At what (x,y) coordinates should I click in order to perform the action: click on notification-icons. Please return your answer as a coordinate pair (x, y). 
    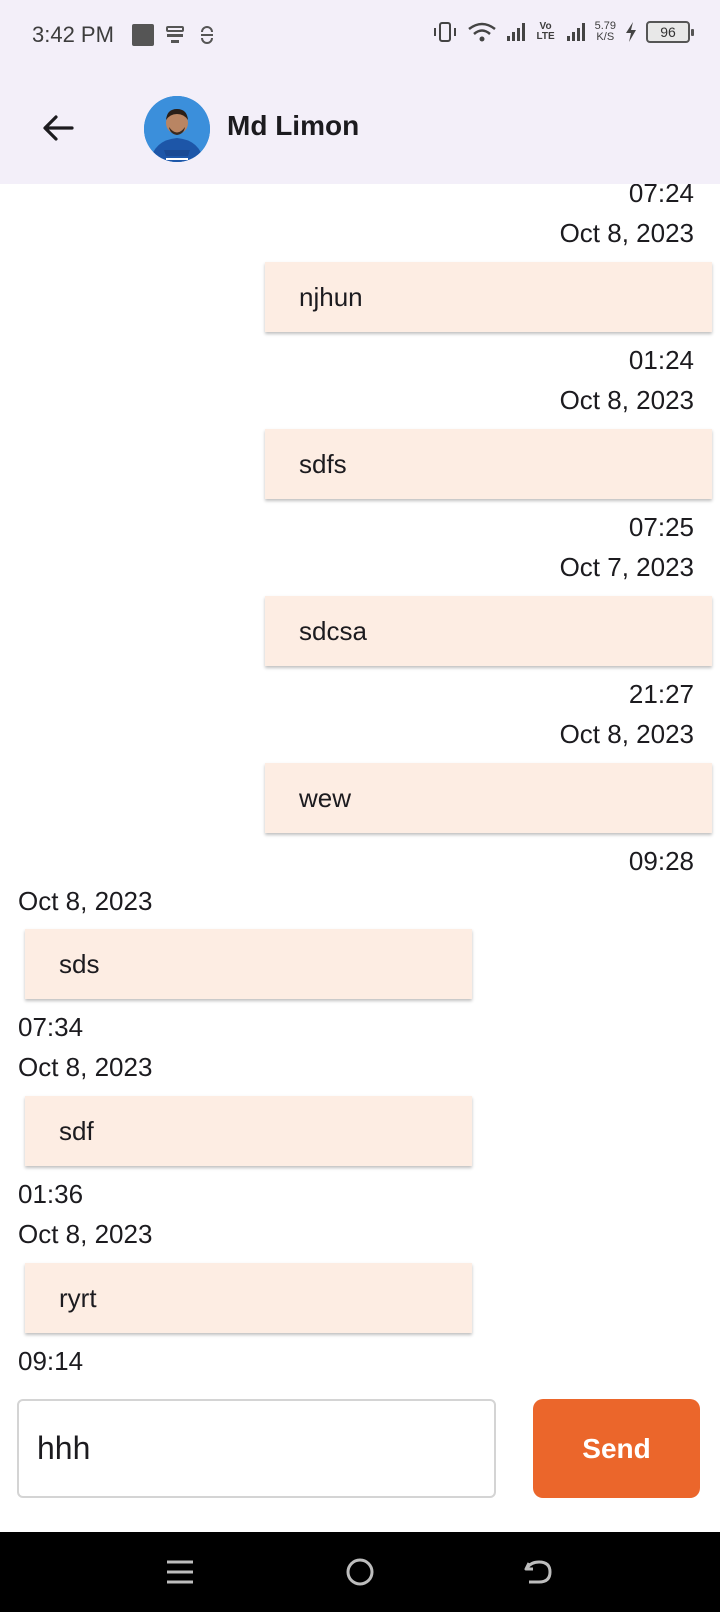
    Looking at the image, I should click on (175, 35).